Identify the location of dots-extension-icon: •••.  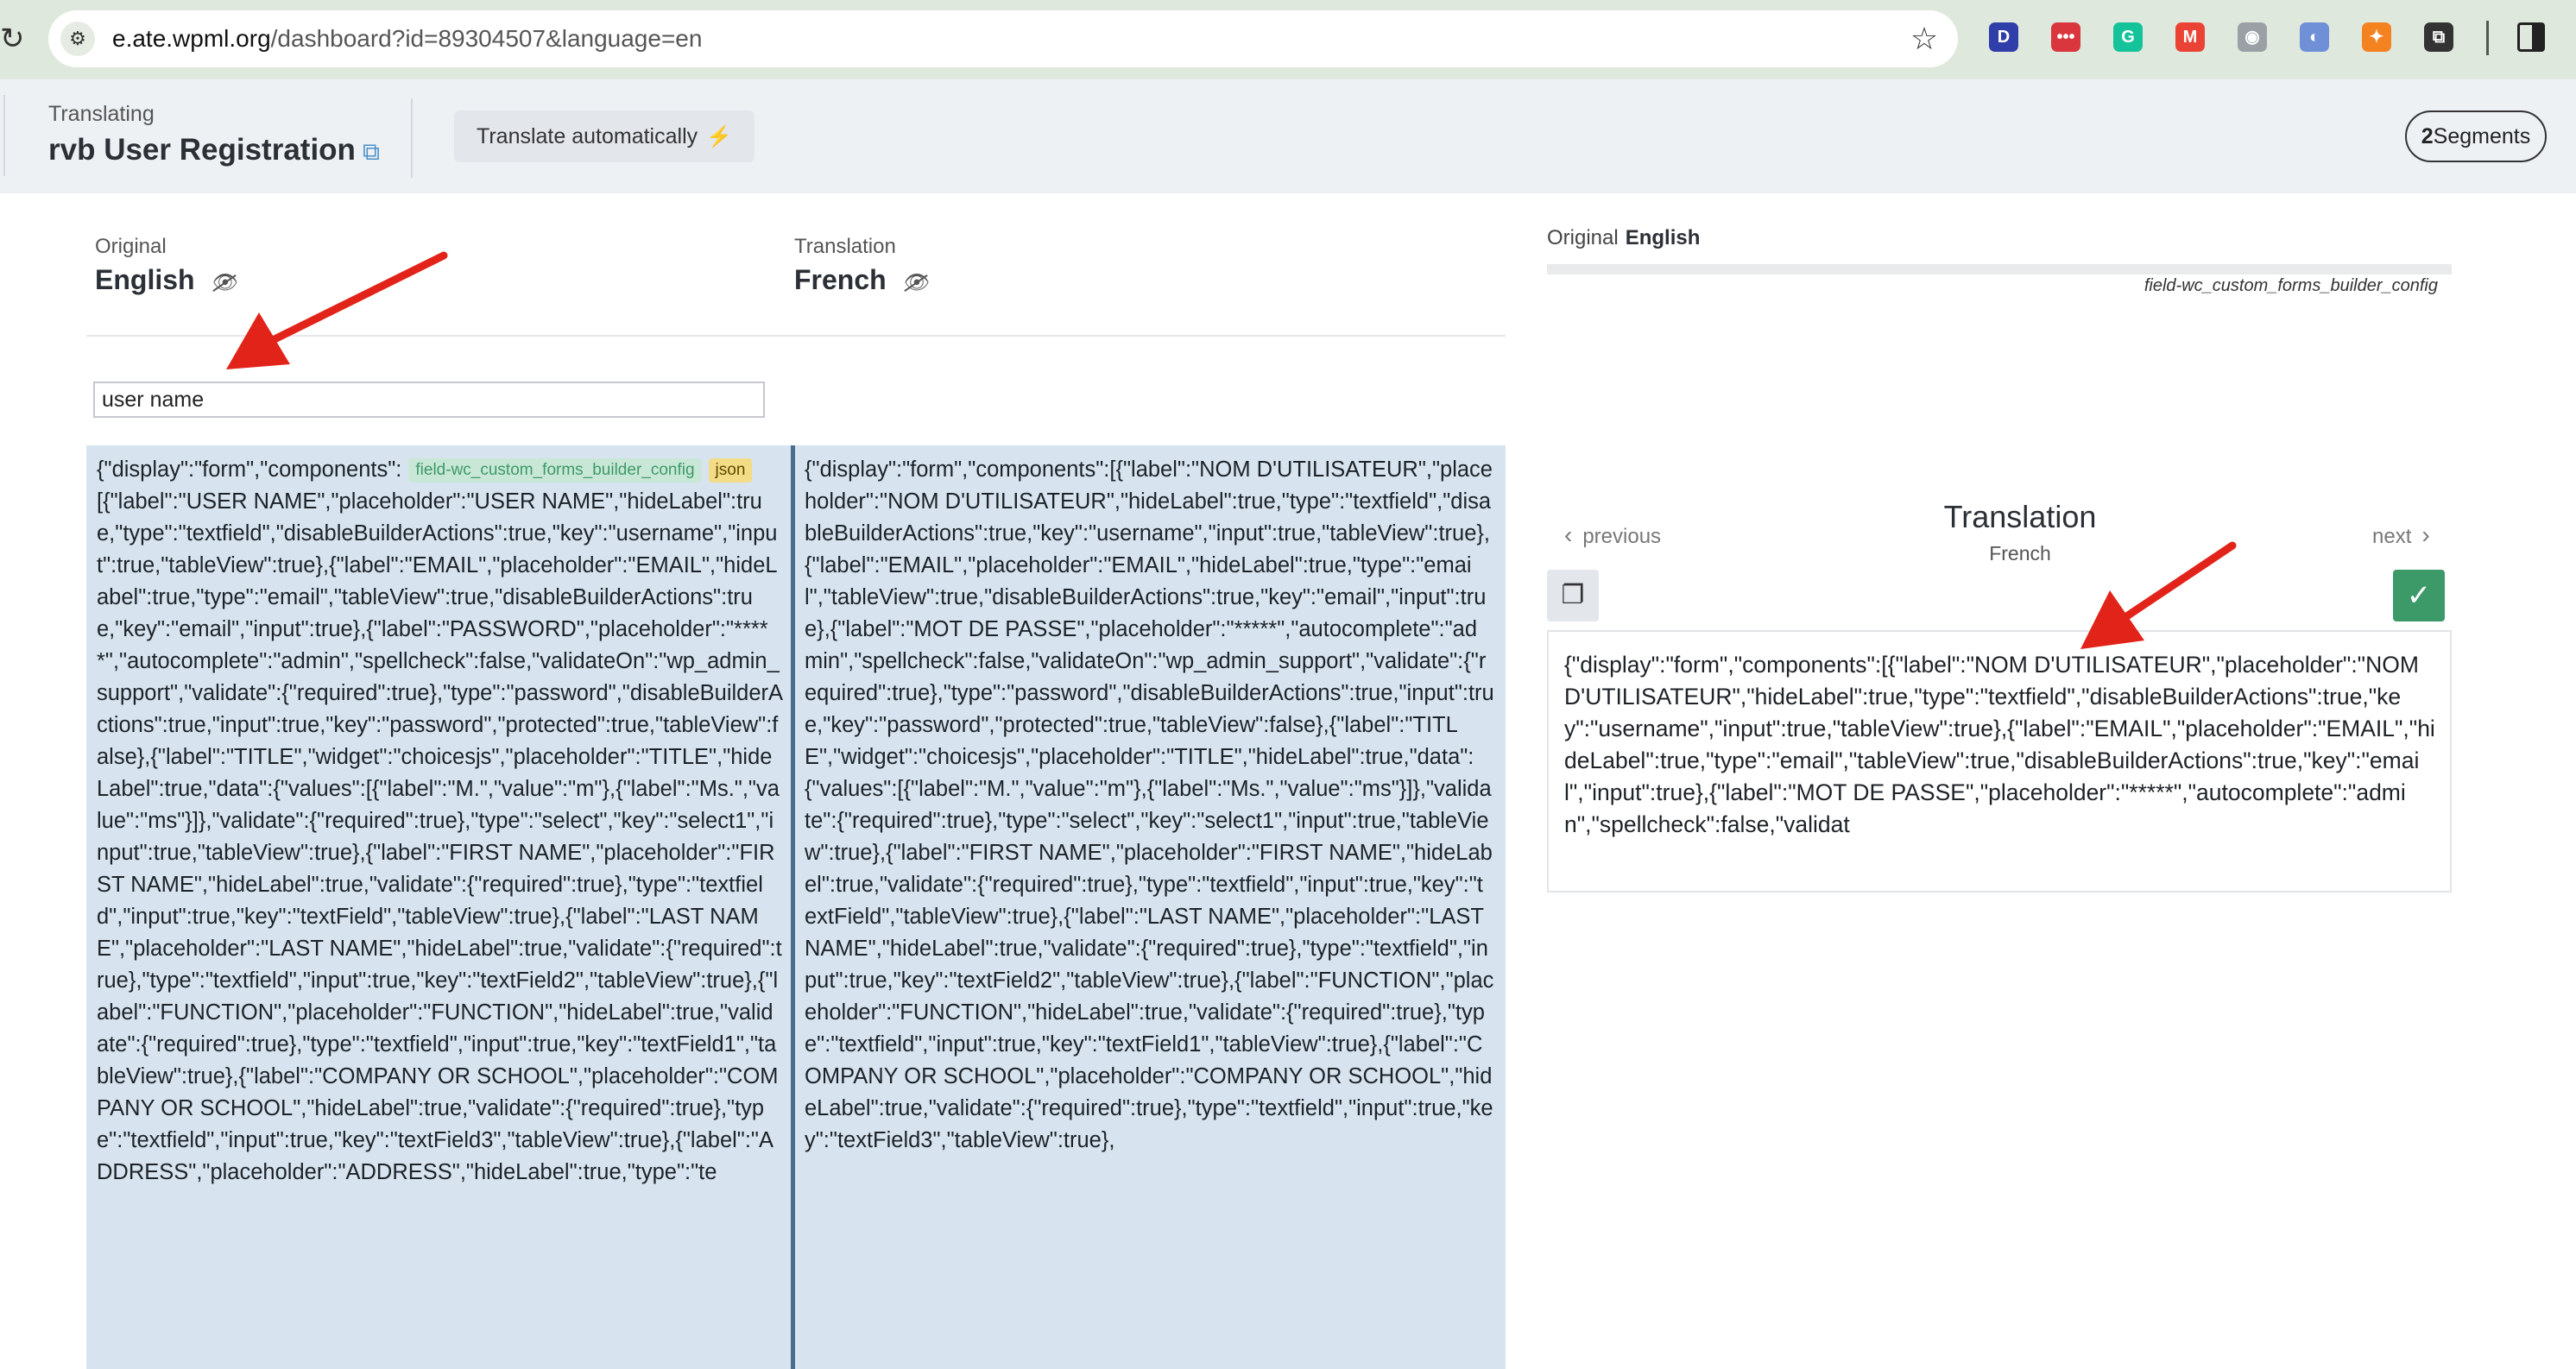
(2065, 37).